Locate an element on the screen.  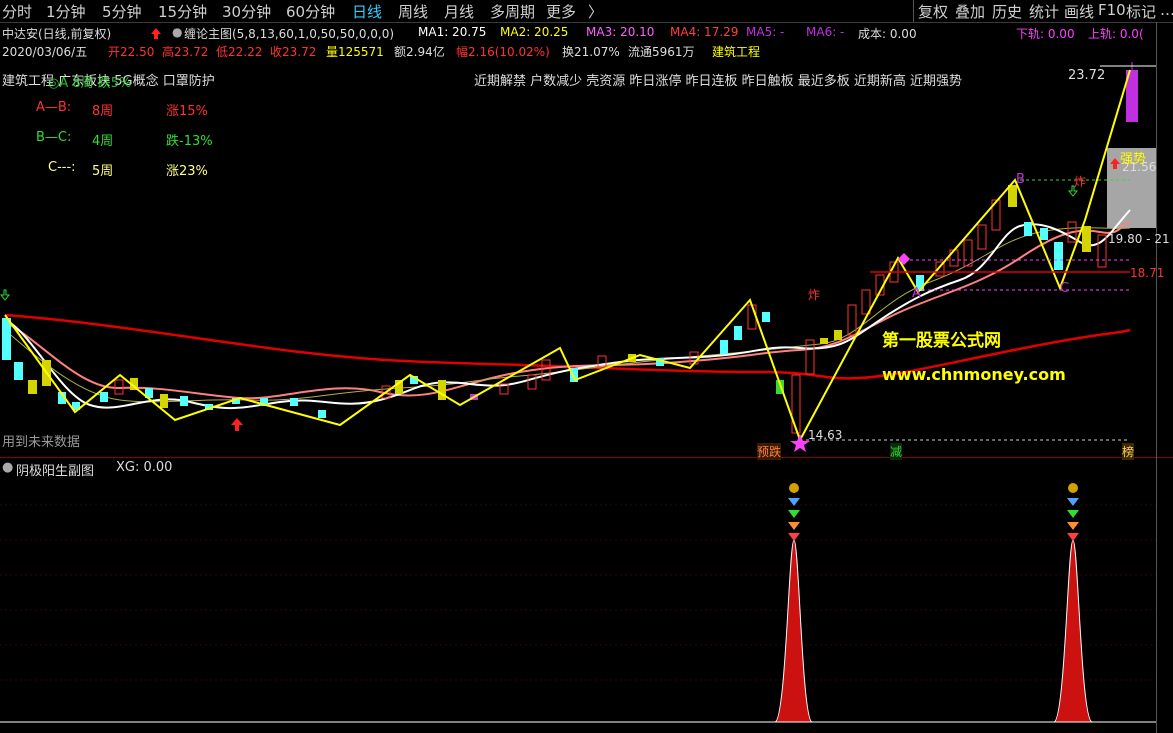
lower-rail: 下轨: 0.00 is located at coordinates (1045, 34).